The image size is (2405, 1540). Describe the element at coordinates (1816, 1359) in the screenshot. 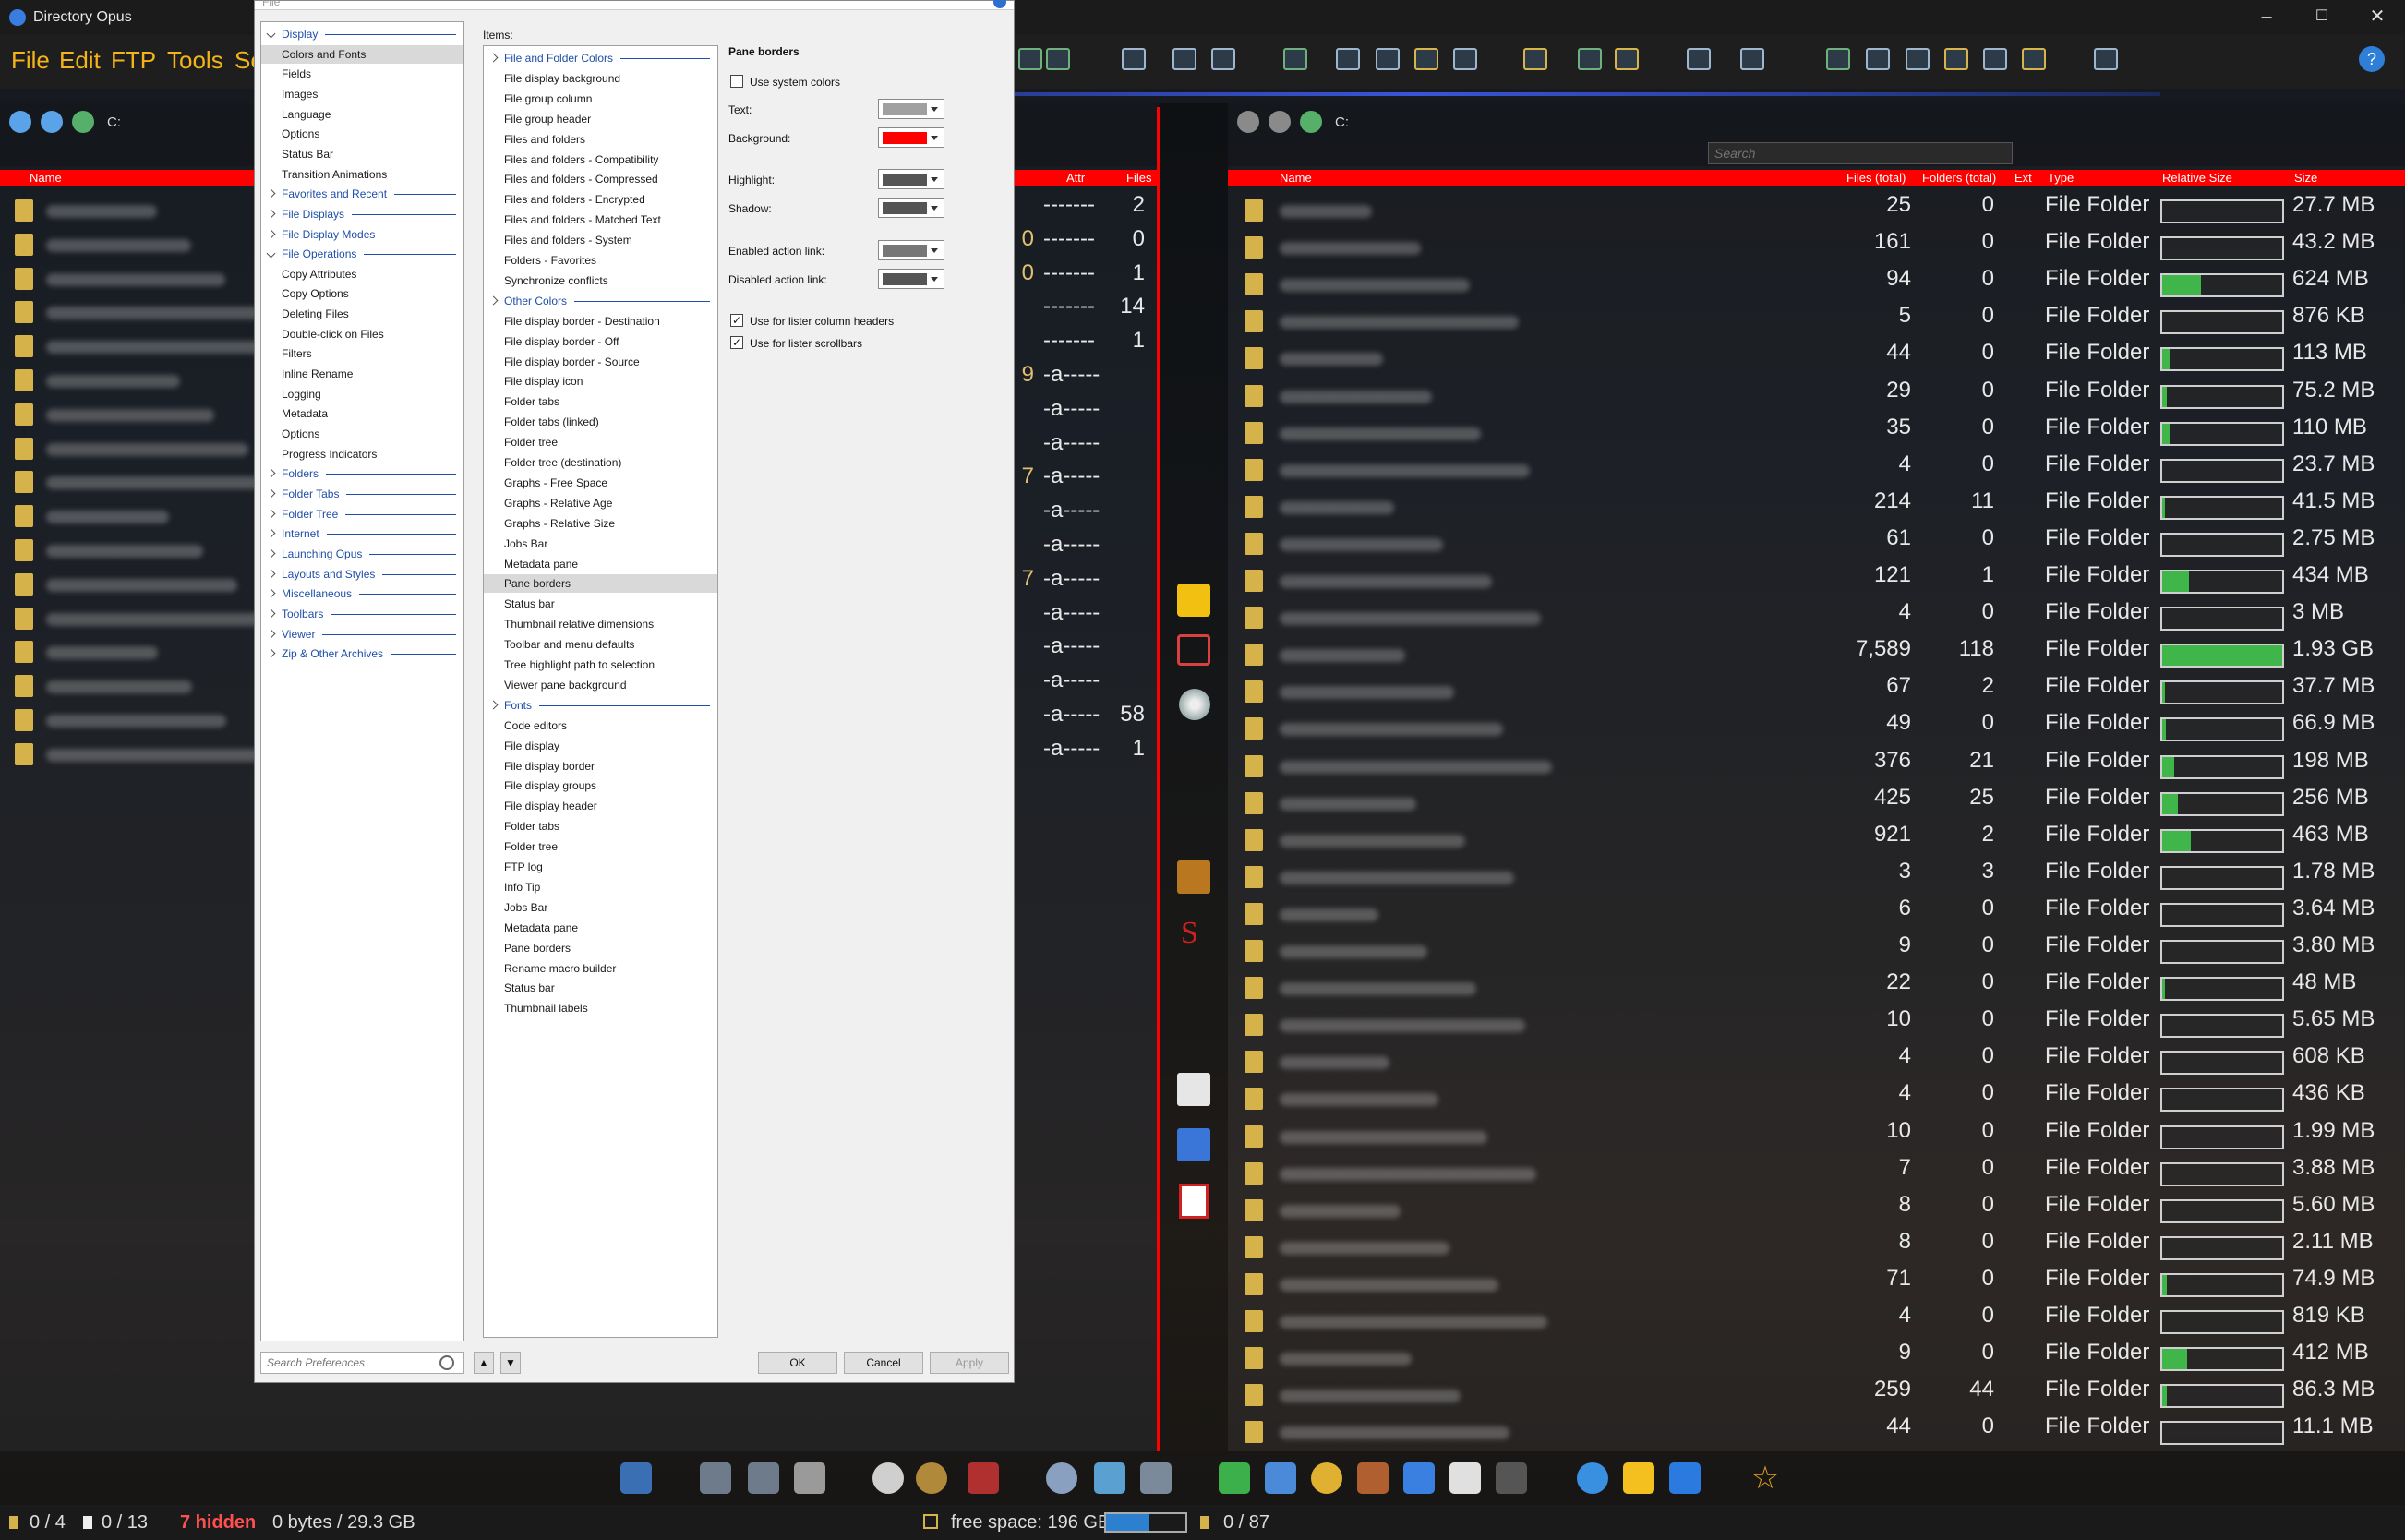

I see `table-row: 9 0 File Folder 412 MB` at that location.